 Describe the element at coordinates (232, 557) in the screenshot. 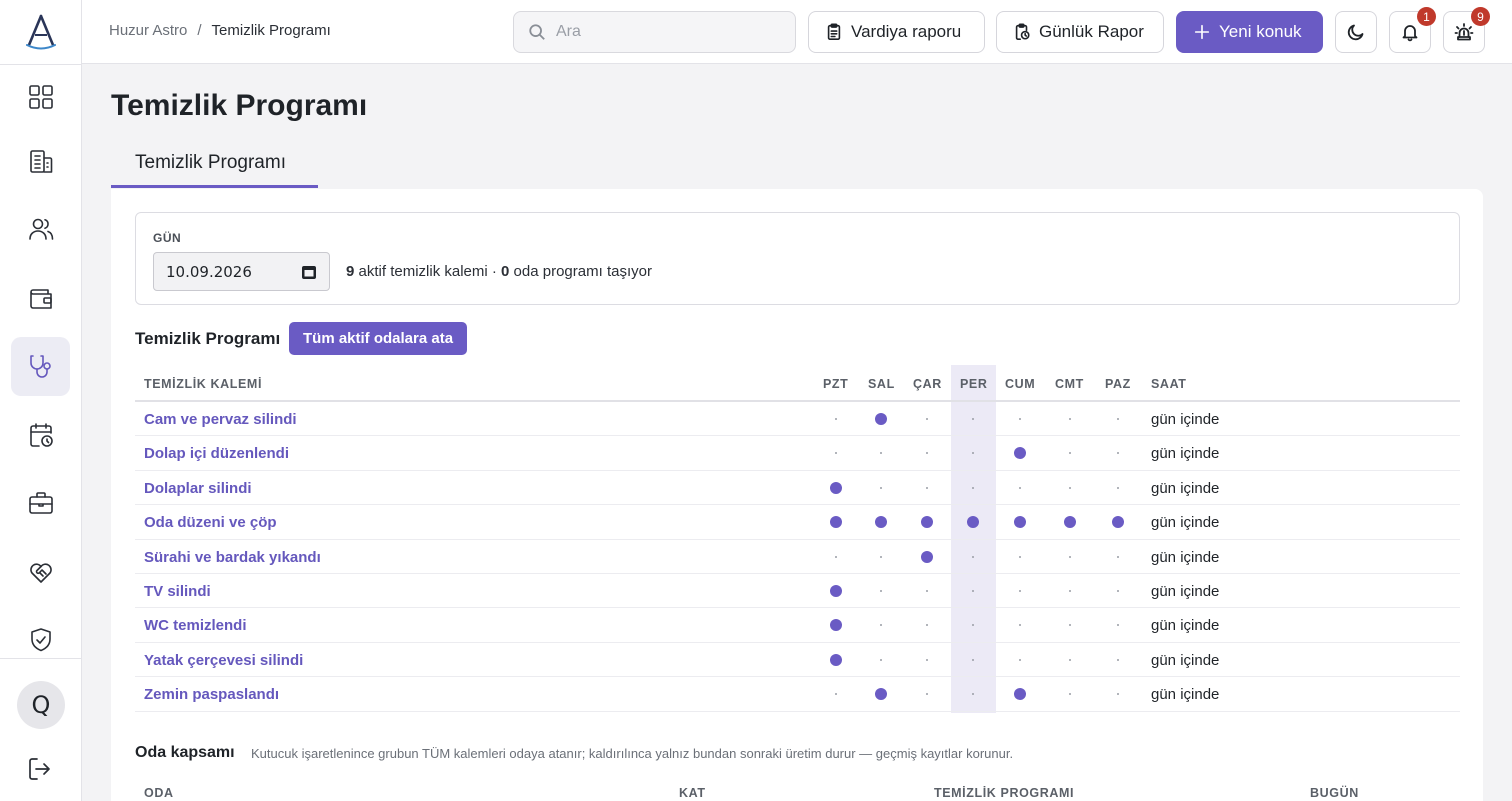

I see `cleaning-item-link: Sürahi ve bardak yıkandı` at that location.